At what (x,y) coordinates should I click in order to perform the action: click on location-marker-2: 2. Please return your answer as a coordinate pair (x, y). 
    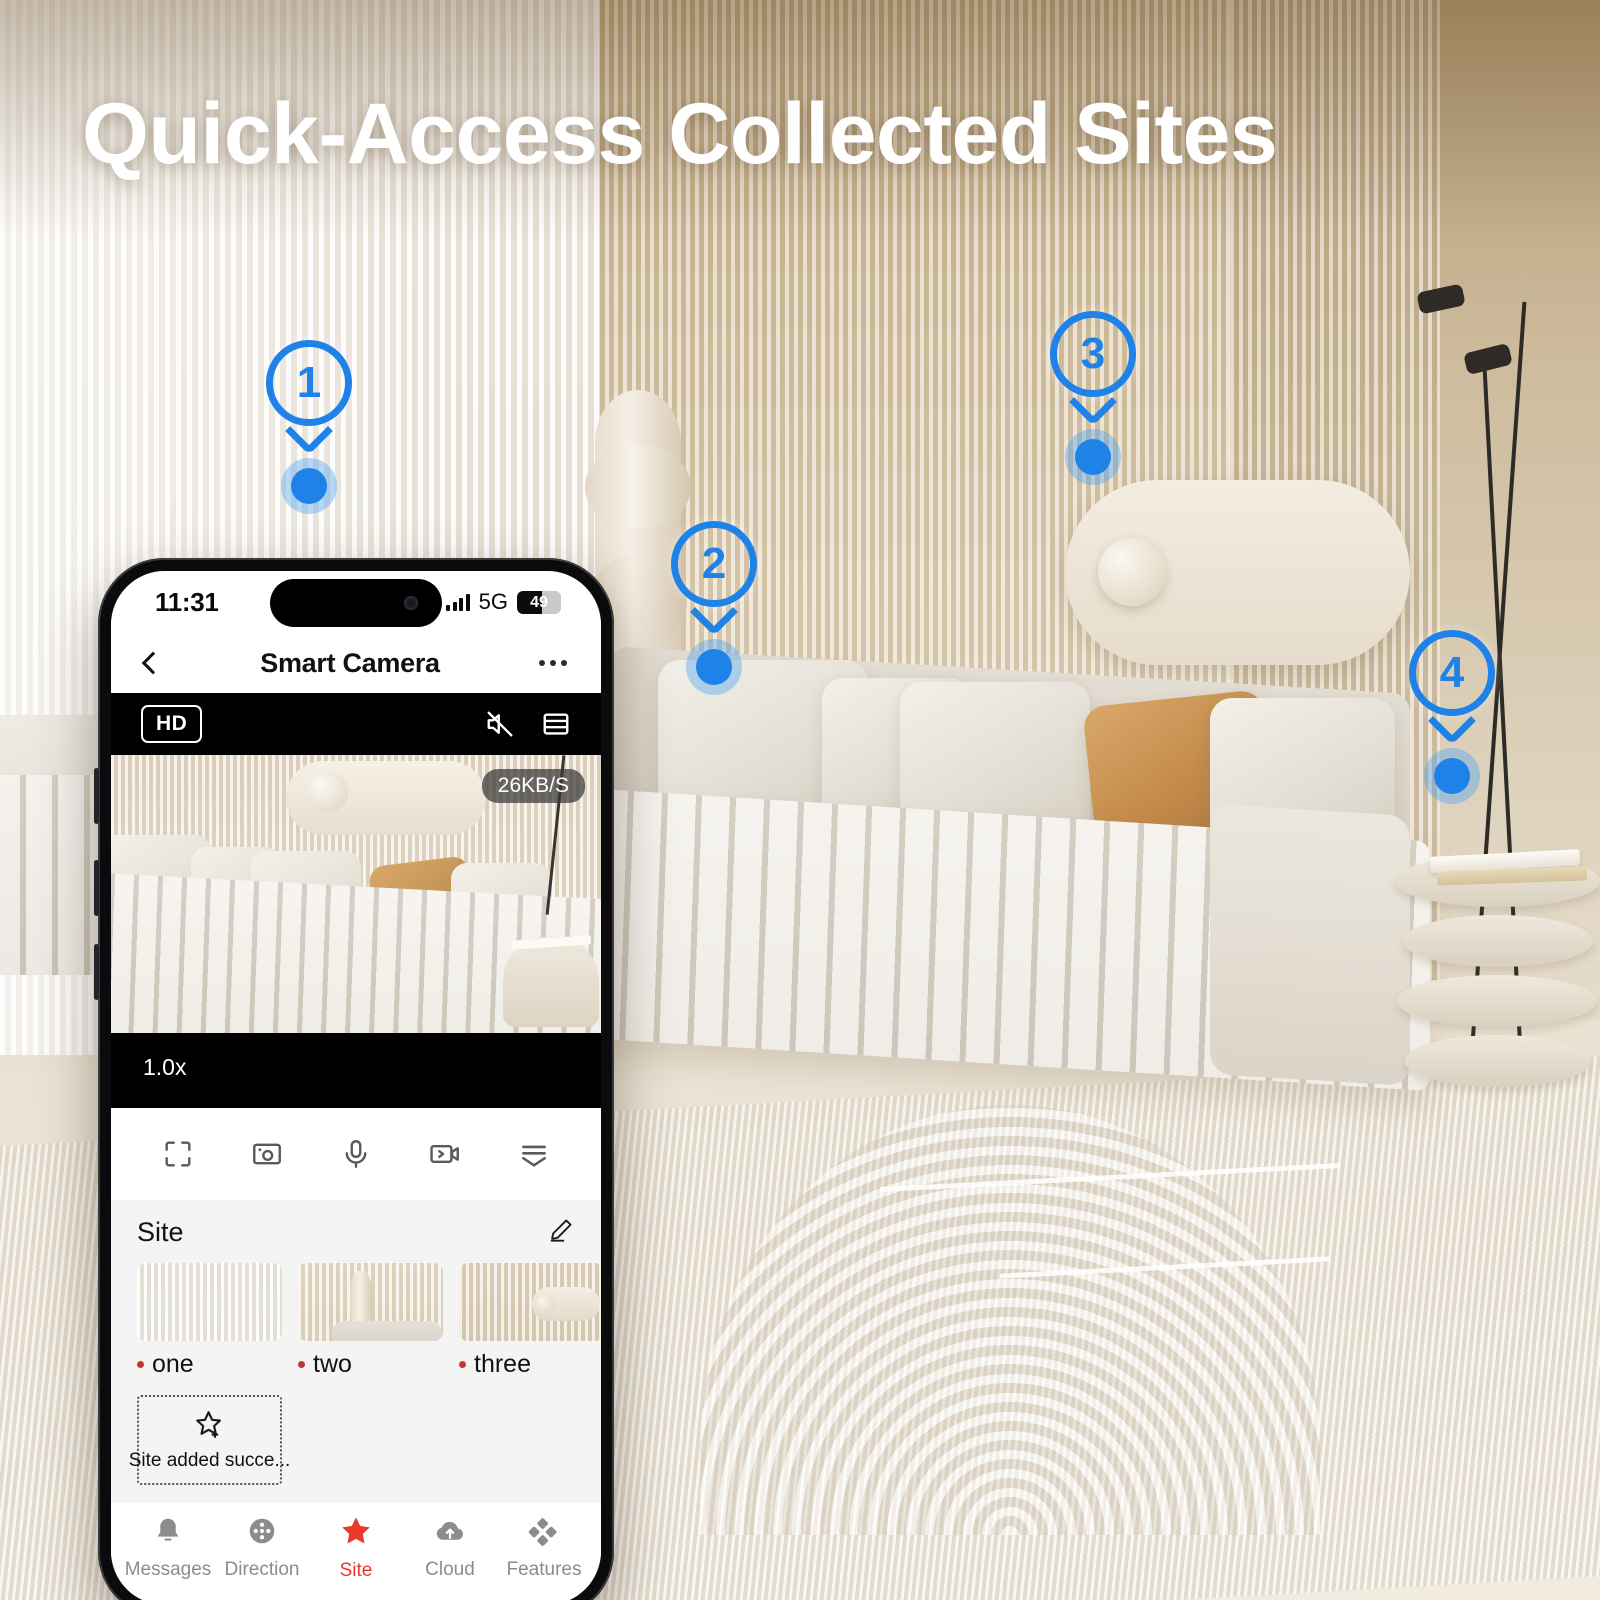
    Looking at the image, I should click on (714, 603).